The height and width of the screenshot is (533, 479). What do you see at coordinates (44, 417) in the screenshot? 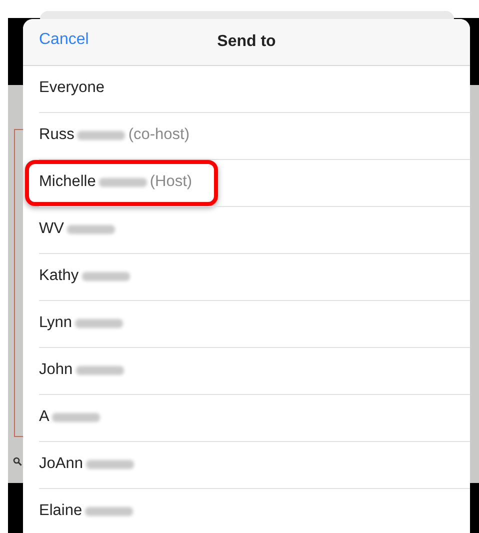
I see `recipient-name: A` at bounding box center [44, 417].